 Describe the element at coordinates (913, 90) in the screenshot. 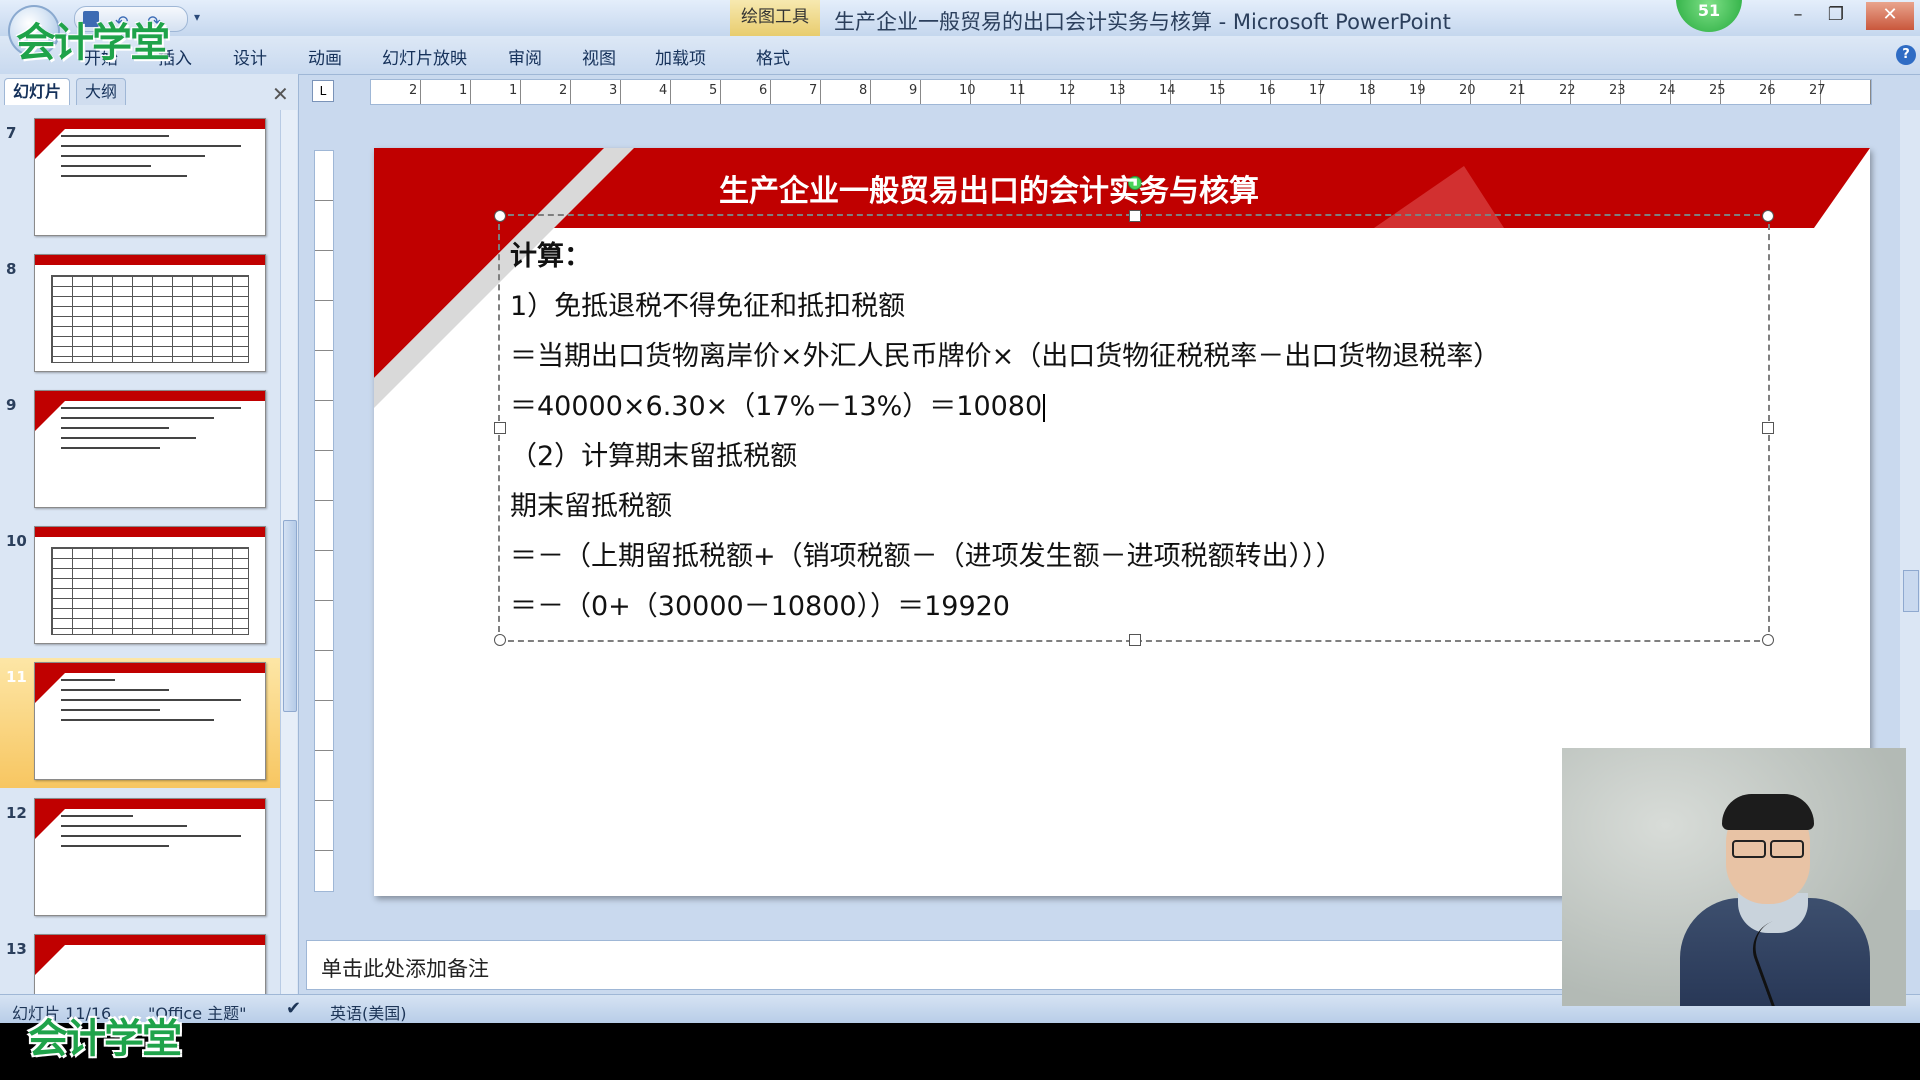

I see `ruler-tick-label: 9` at that location.